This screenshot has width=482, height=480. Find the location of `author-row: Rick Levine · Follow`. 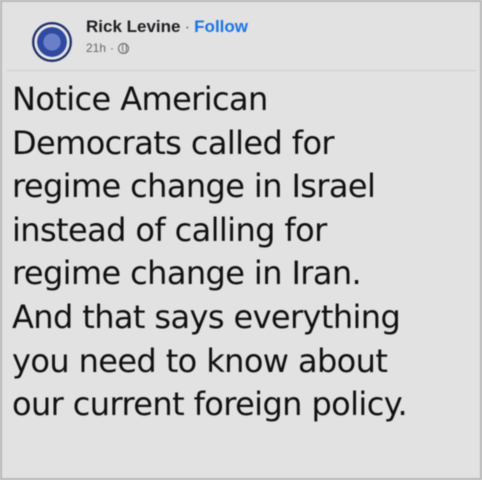

author-row: Rick Levine · Follow is located at coordinates (167, 27).